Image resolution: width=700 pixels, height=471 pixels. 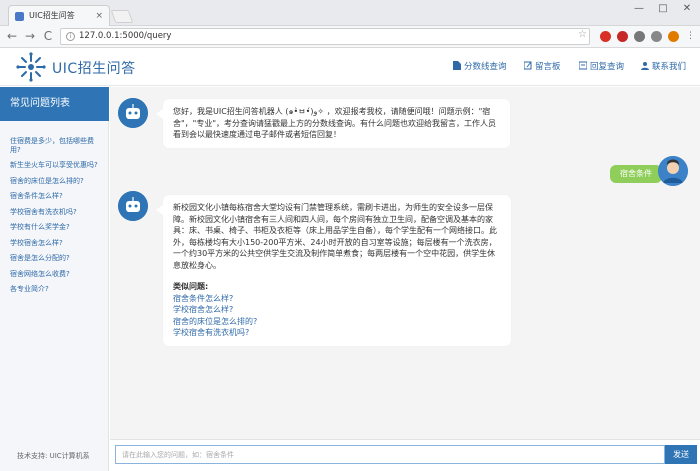 What do you see at coordinates (125, 36) in the screenshot?
I see `url-text: 127.0.0.1:5000/query` at bounding box center [125, 36].